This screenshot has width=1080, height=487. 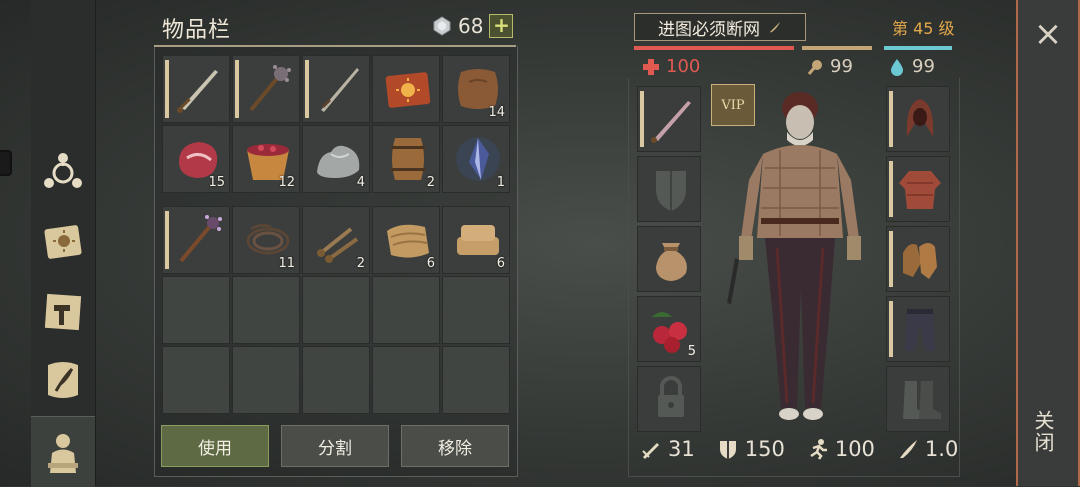 What do you see at coordinates (215, 446) in the screenshot?
I see `use-button: 使用` at bounding box center [215, 446].